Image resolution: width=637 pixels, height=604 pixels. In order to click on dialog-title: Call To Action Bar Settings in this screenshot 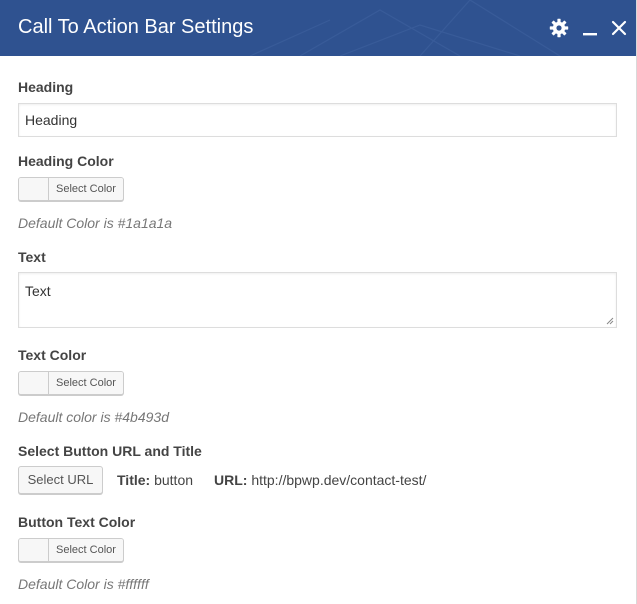, I will do `click(136, 27)`.